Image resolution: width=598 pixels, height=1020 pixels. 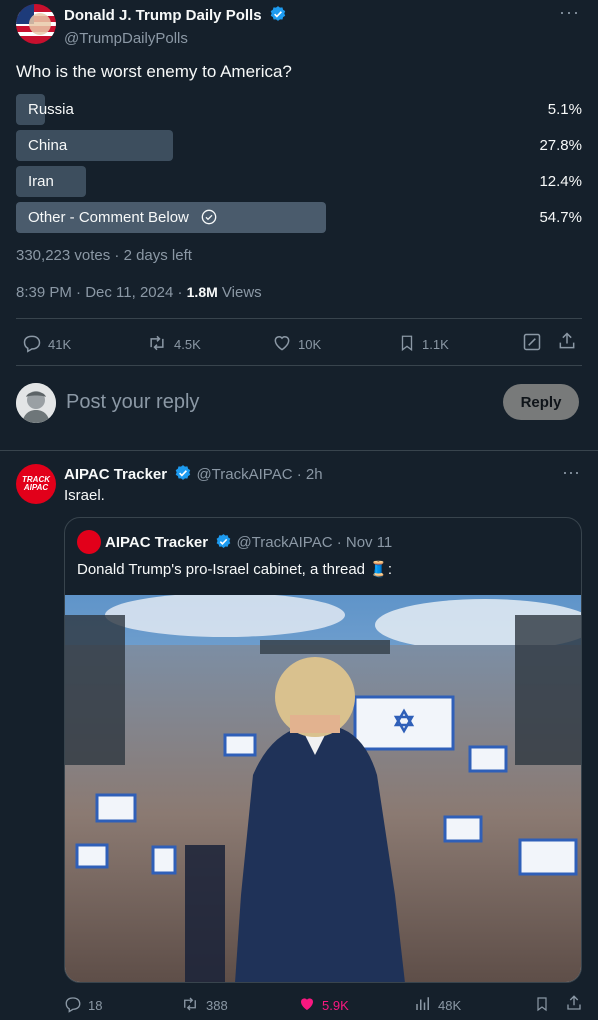 What do you see at coordinates (202, 292) in the screenshot?
I see `view-count: 1.8M` at bounding box center [202, 292].